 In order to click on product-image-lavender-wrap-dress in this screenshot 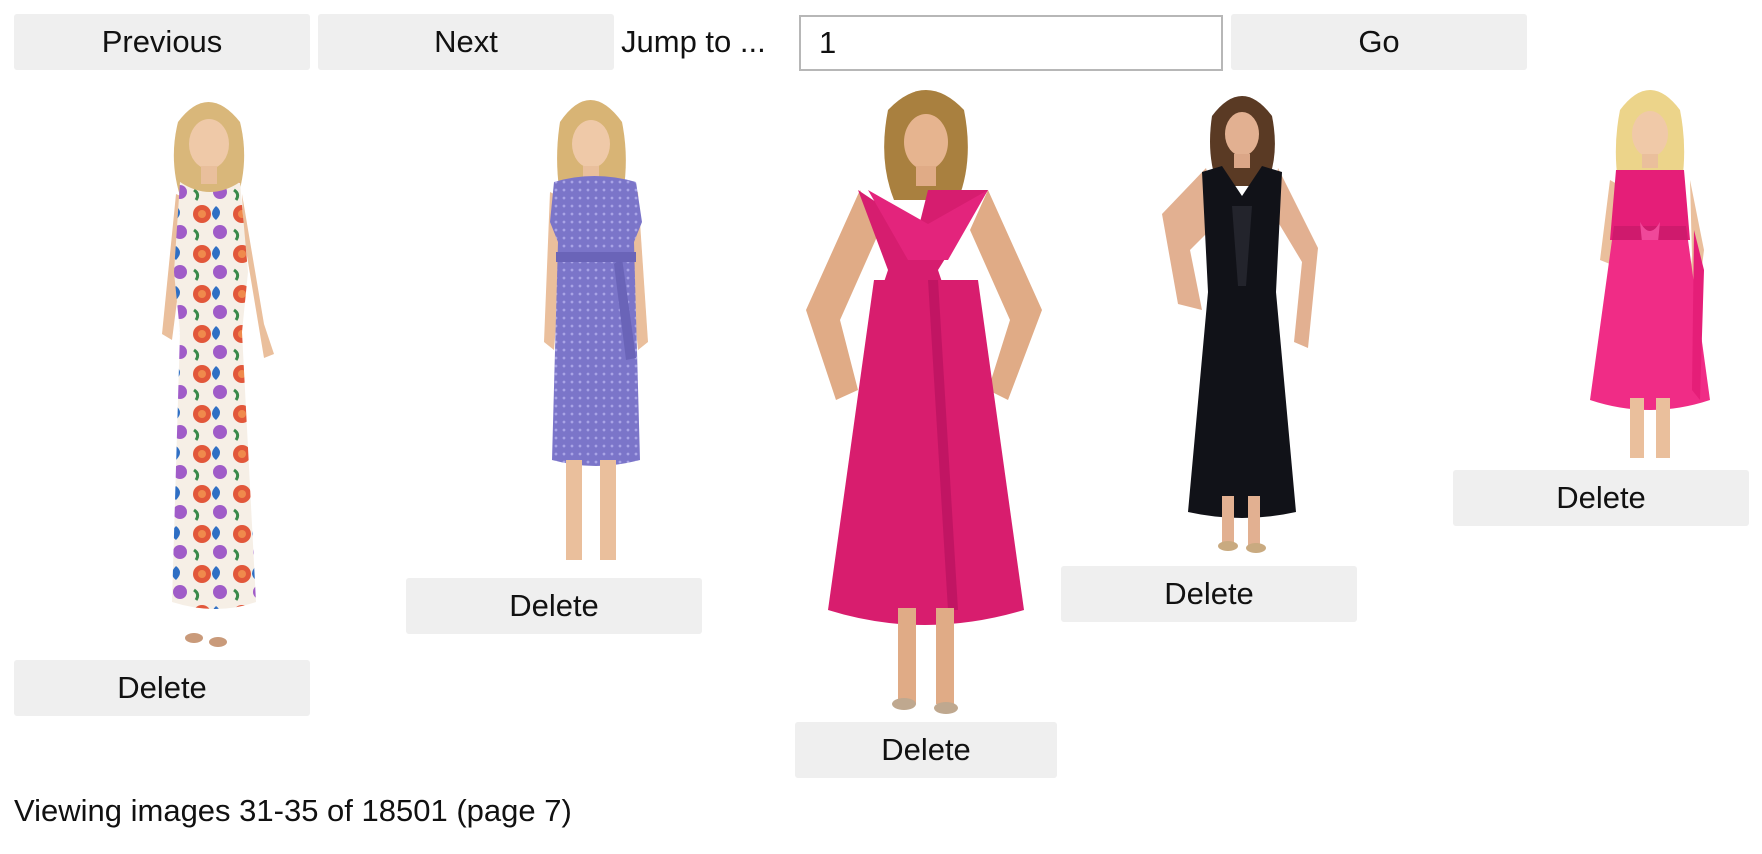, I will do `click(595, 325)`.